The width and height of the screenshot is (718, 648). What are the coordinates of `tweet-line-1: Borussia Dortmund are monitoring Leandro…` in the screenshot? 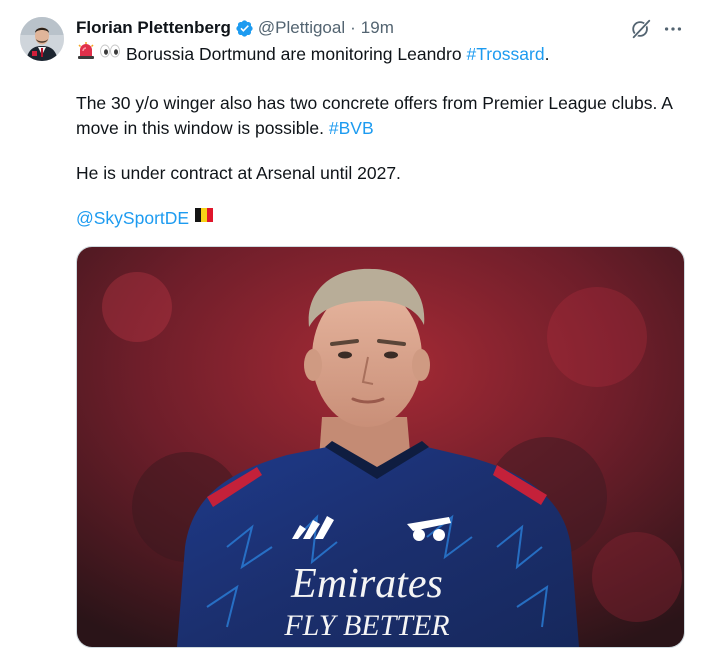 It's located at (386, 54).